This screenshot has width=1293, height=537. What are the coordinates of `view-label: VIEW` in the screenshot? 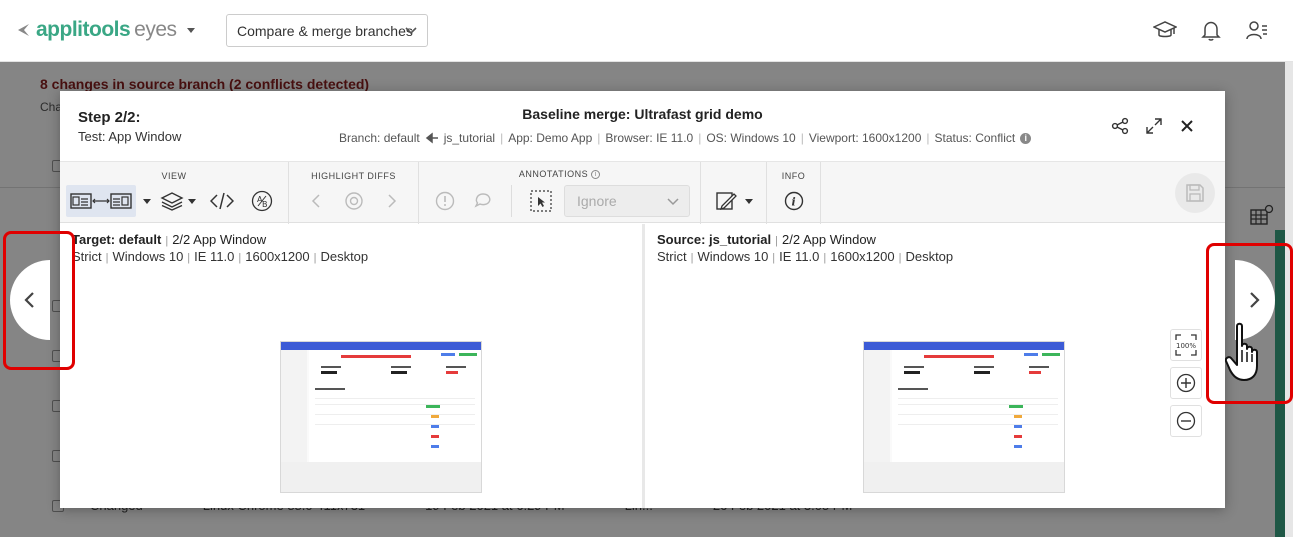 It's located at (174, 176).